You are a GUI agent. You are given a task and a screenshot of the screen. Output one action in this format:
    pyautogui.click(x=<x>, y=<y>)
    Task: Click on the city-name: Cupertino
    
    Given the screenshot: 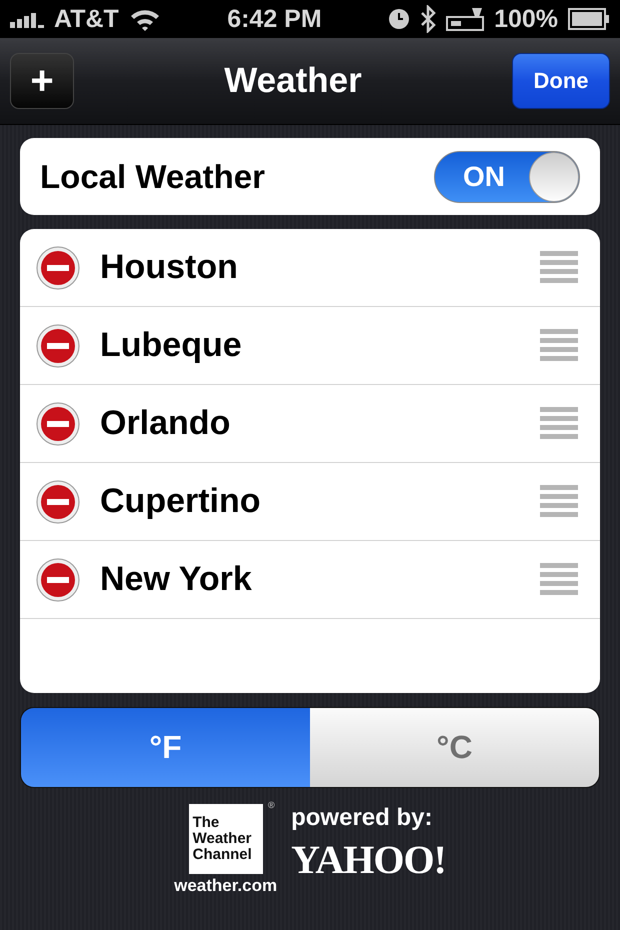 What is the action you would take?
    pyautogui.click(x=181, y=501)
    